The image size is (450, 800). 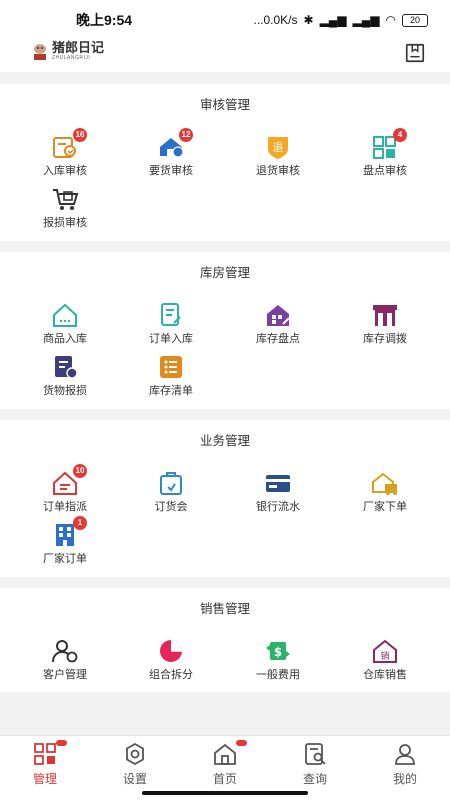 I want to click on svg-text: 退, so click(x=278, y=147).